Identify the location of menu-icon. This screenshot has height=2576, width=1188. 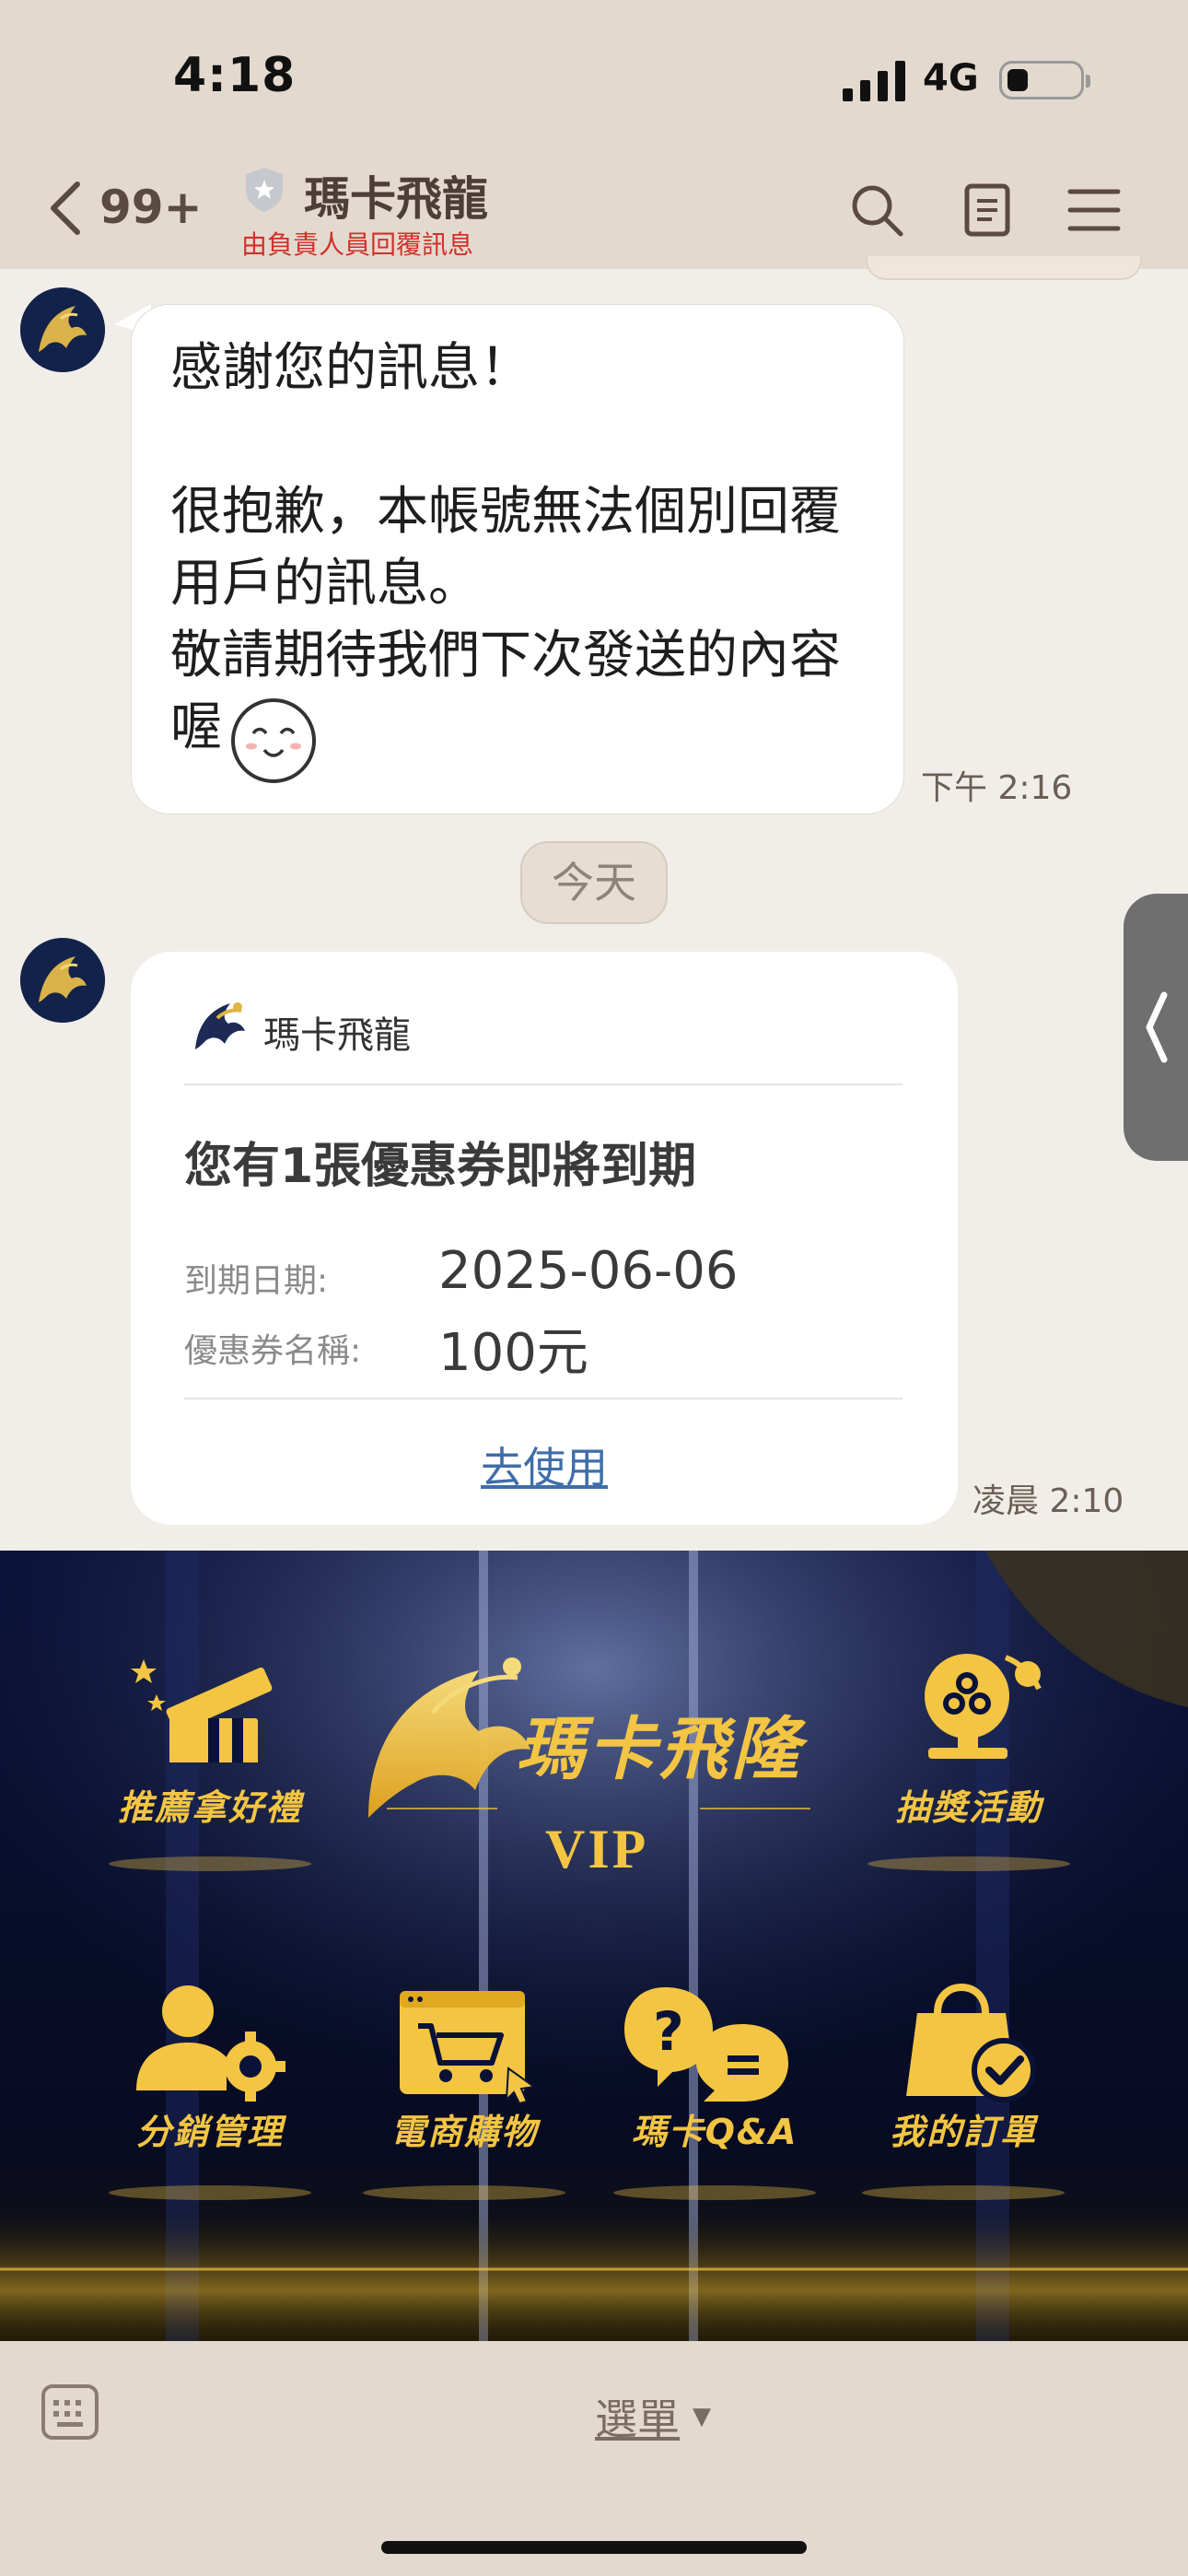
(1094, 211).